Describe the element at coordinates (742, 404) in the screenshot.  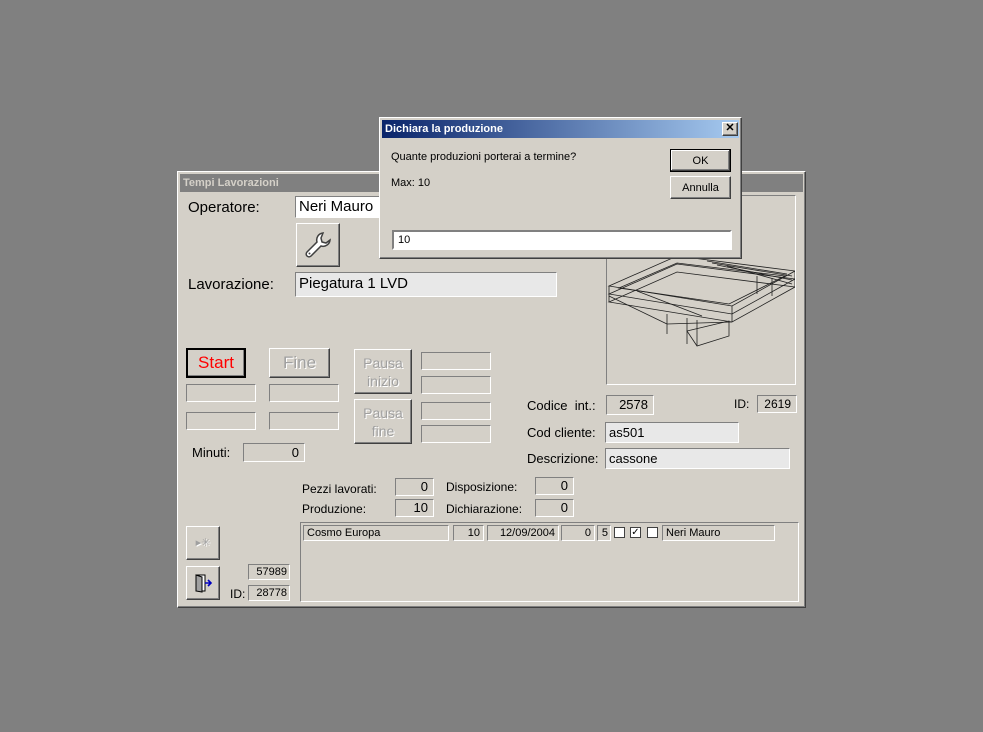
I see `id-label: ID:` at that location.